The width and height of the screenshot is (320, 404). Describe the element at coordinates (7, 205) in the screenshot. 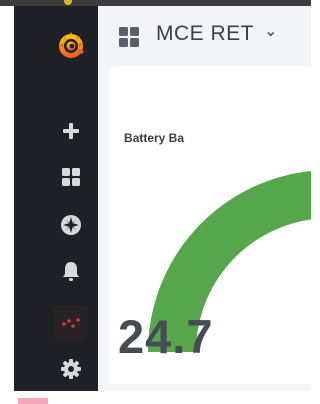

I see `left-edge` at that location.